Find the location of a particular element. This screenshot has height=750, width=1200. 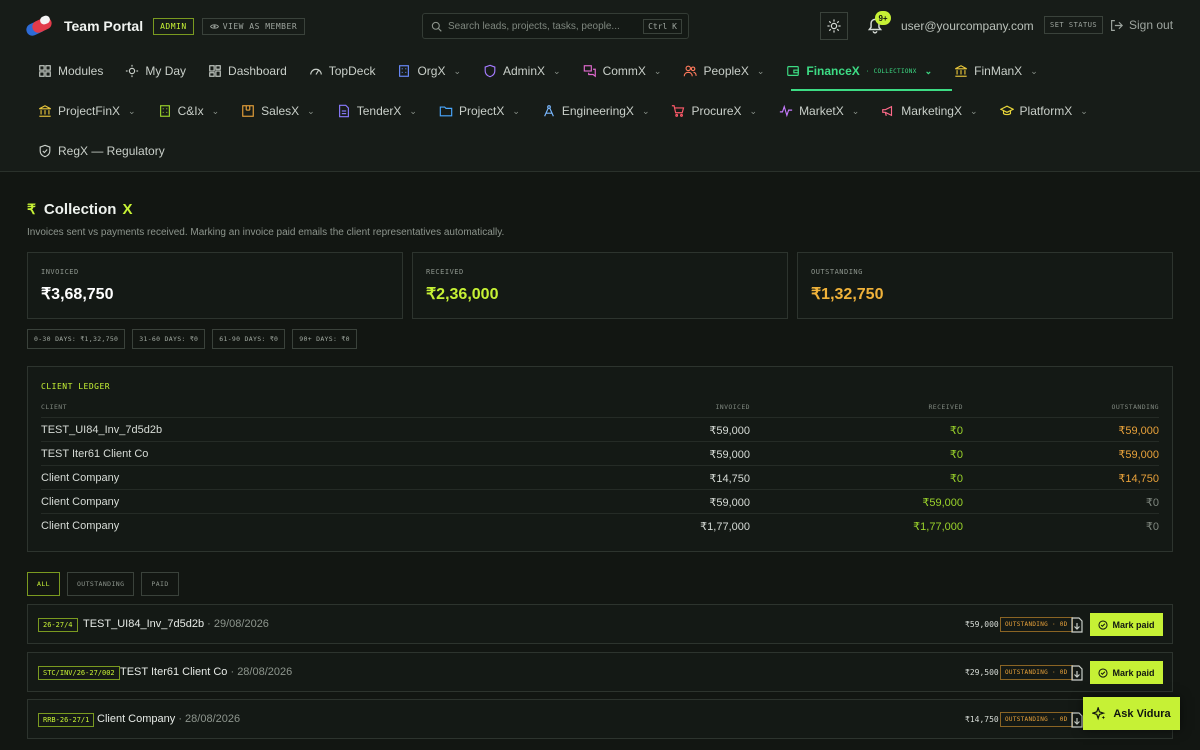

wallet-icon is located at coordinates (793, 71).